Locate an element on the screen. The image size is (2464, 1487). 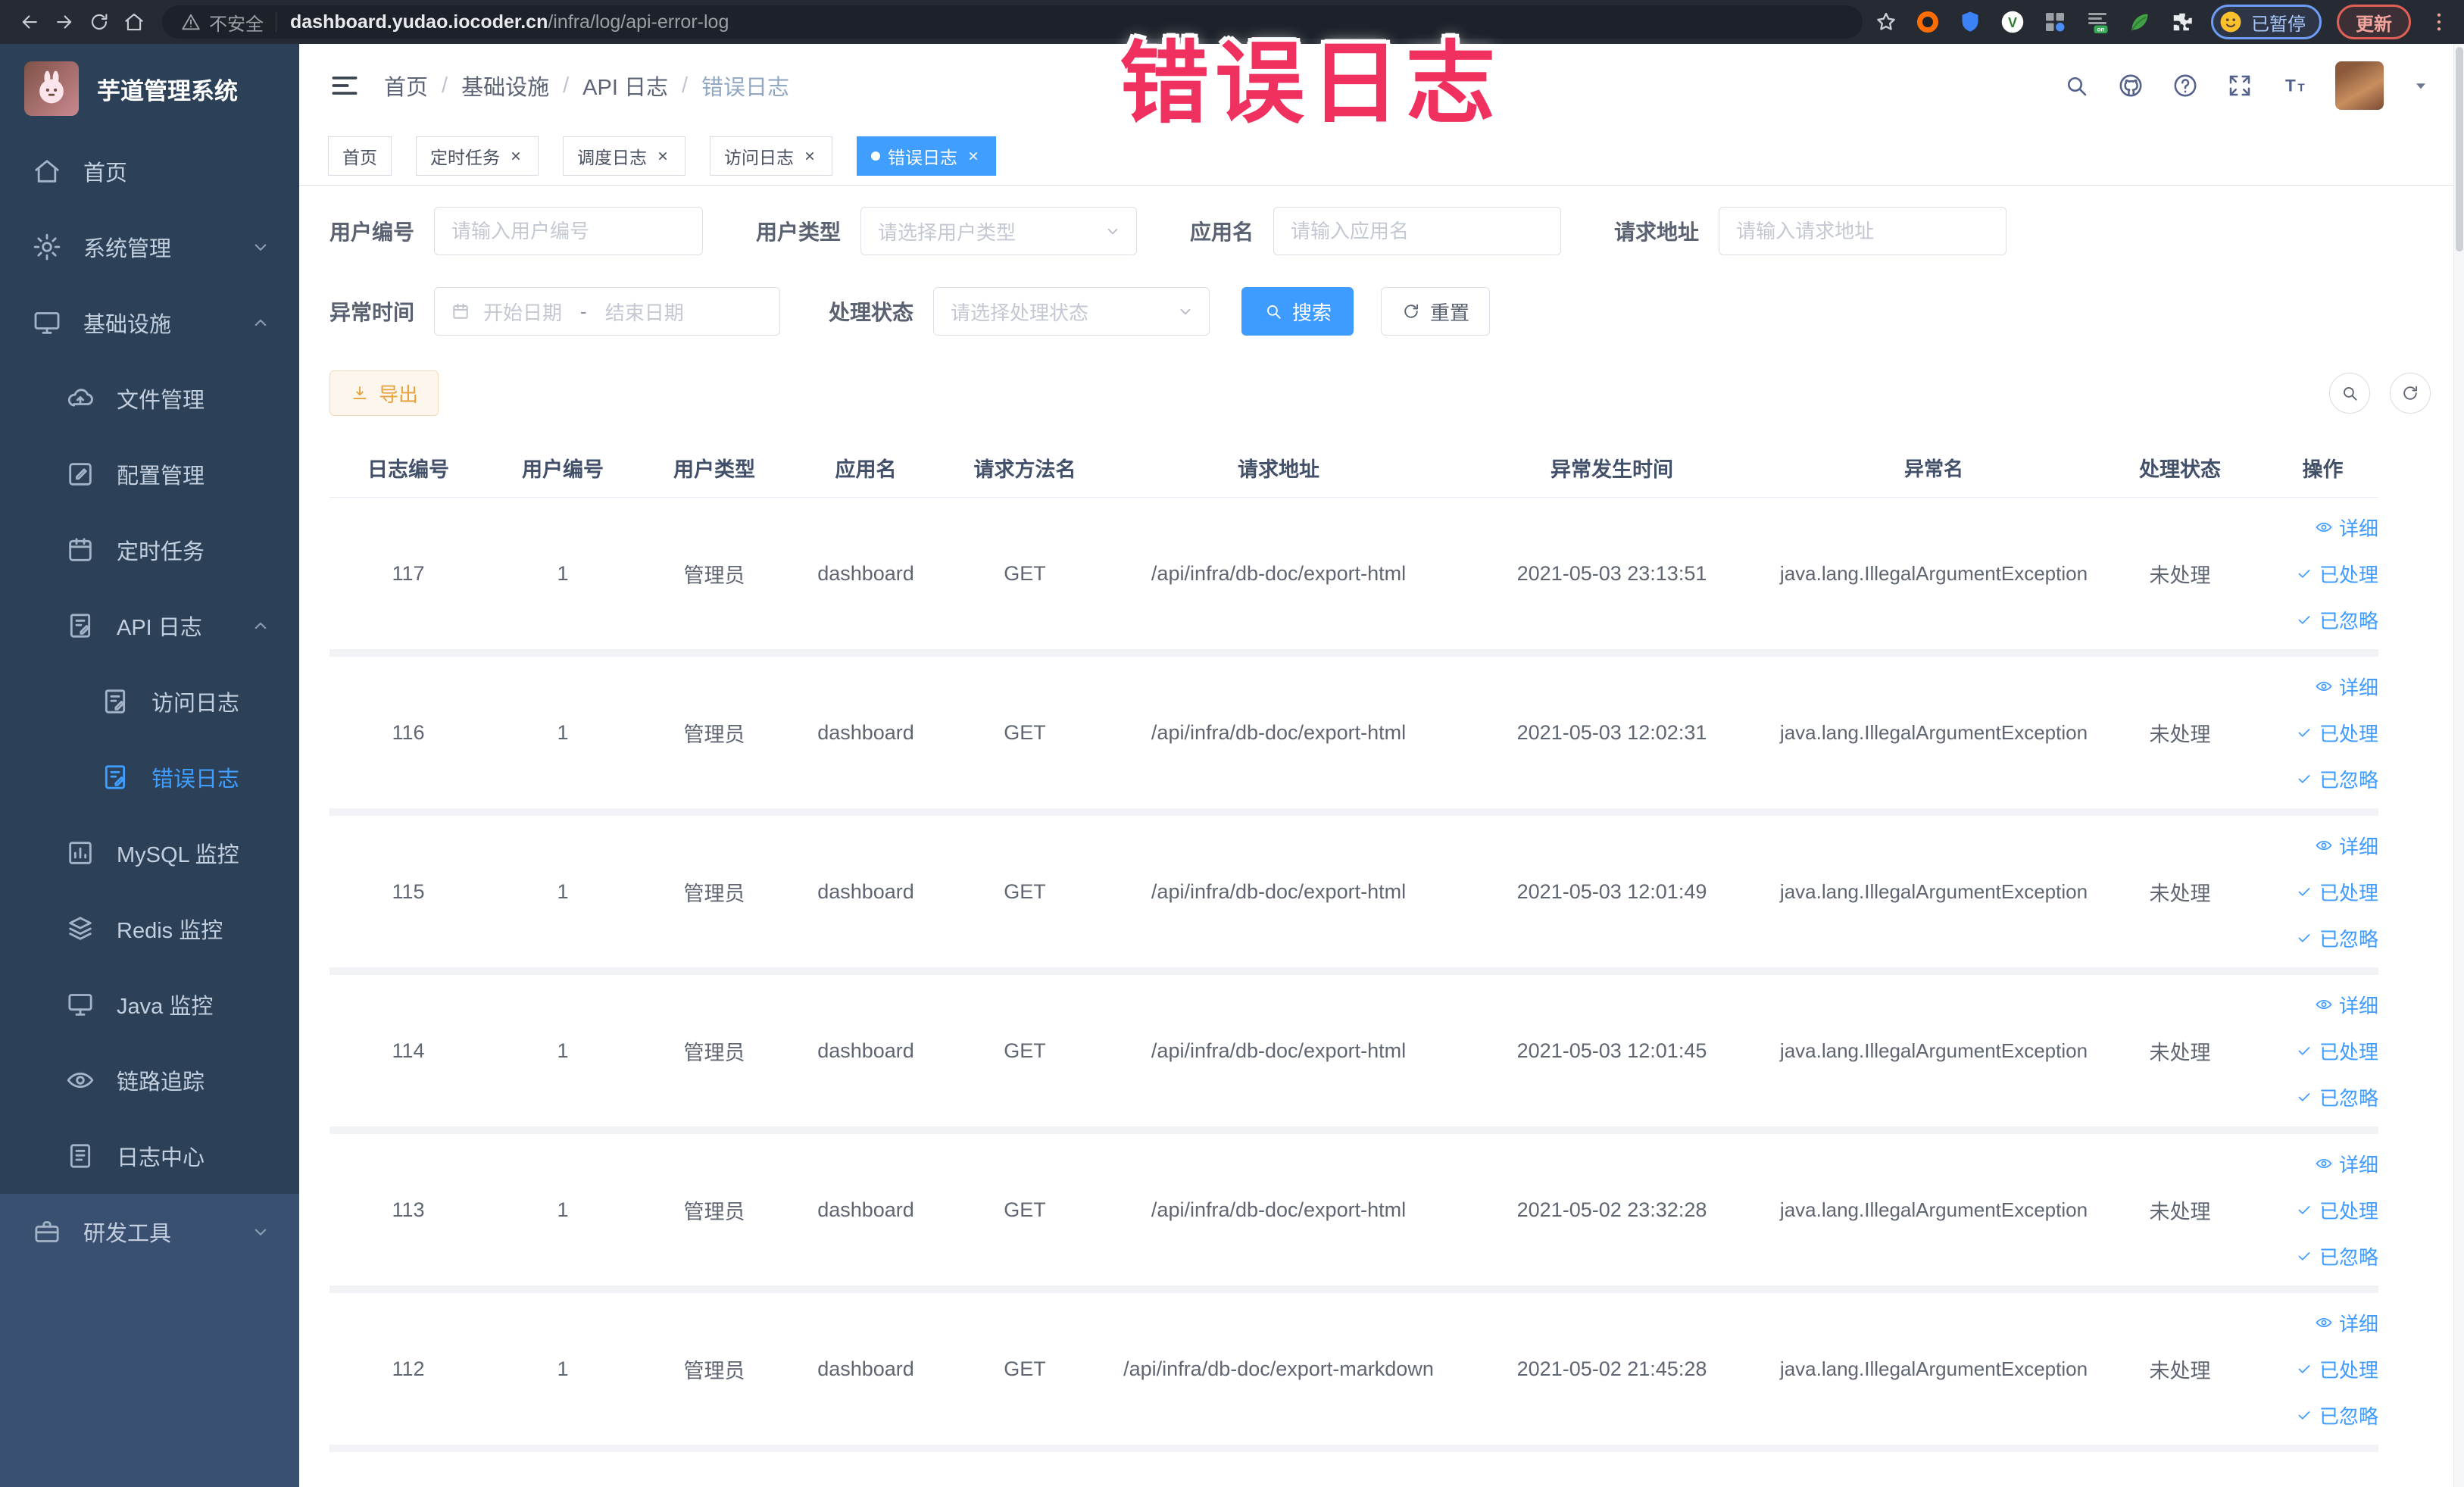
profile-chip: 已暂停 is located at coordinates (2266, 22).